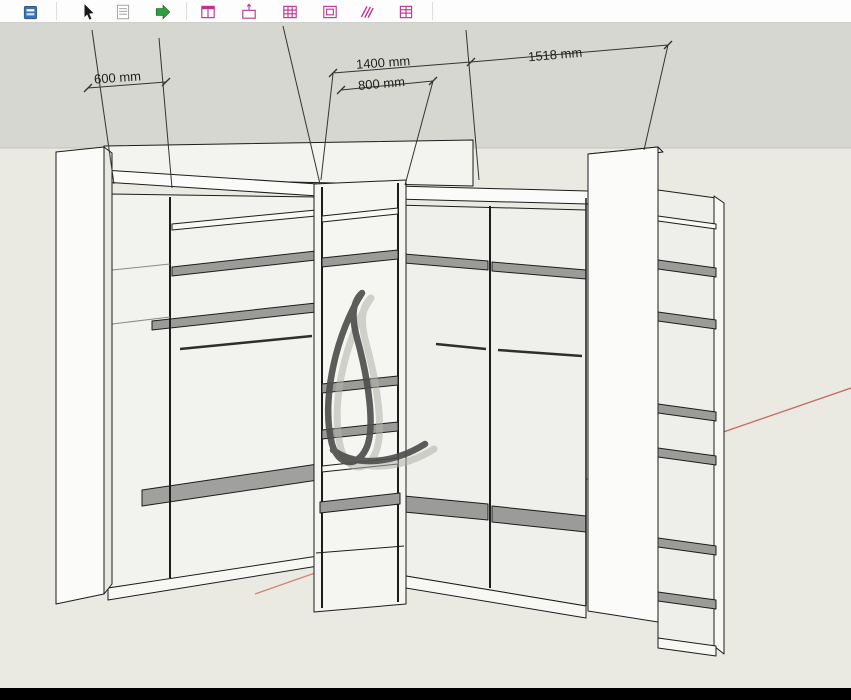 The width and height of the screenshot is (851, 700). What do you see at coordinates (367, 10) in the screenshot?
I see `cabinet-hatch-tool-icon` at bounding box center [367, 10].